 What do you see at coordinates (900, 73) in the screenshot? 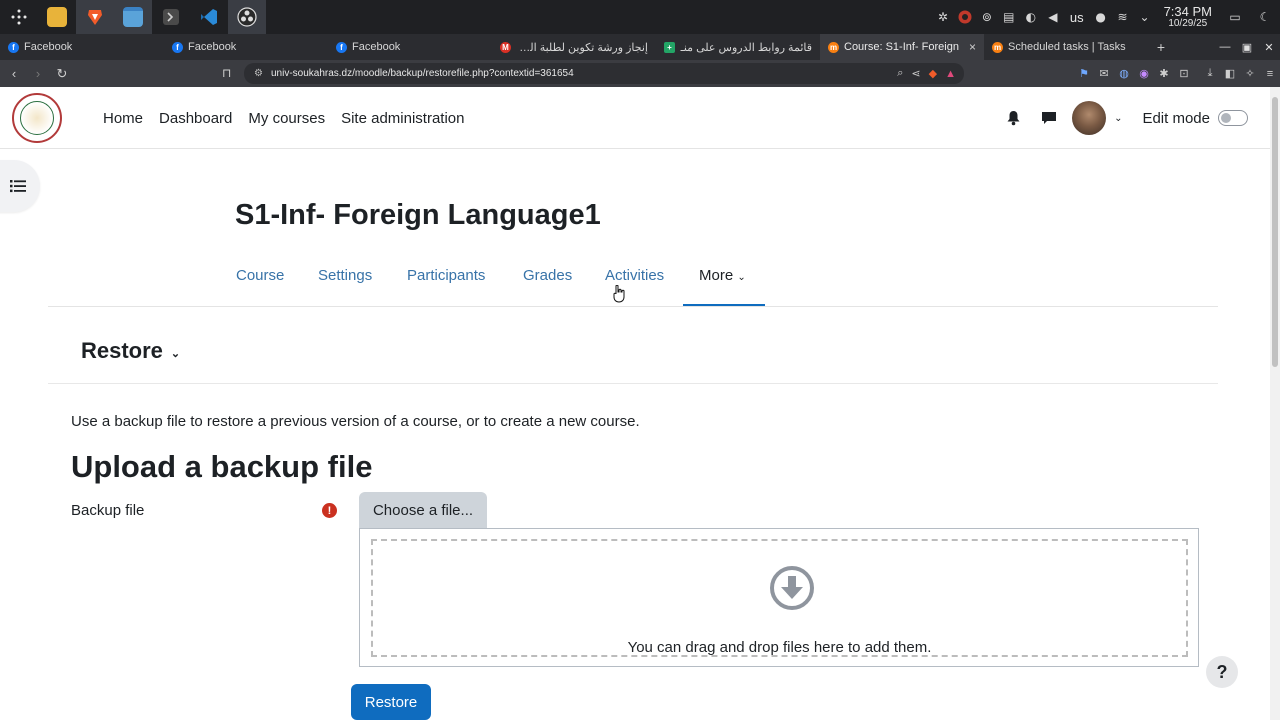
I see `zoom-icon: ⌕` at bounding box center [900, 73].